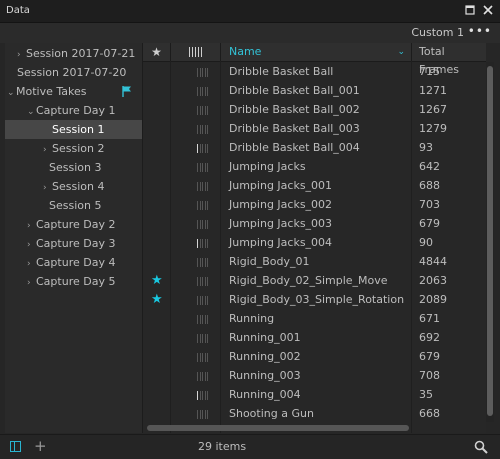  What do you see at coordinates (157, 52) in the screenshot?
I see `star-column-header: ★` at bounding box center [157, 52].